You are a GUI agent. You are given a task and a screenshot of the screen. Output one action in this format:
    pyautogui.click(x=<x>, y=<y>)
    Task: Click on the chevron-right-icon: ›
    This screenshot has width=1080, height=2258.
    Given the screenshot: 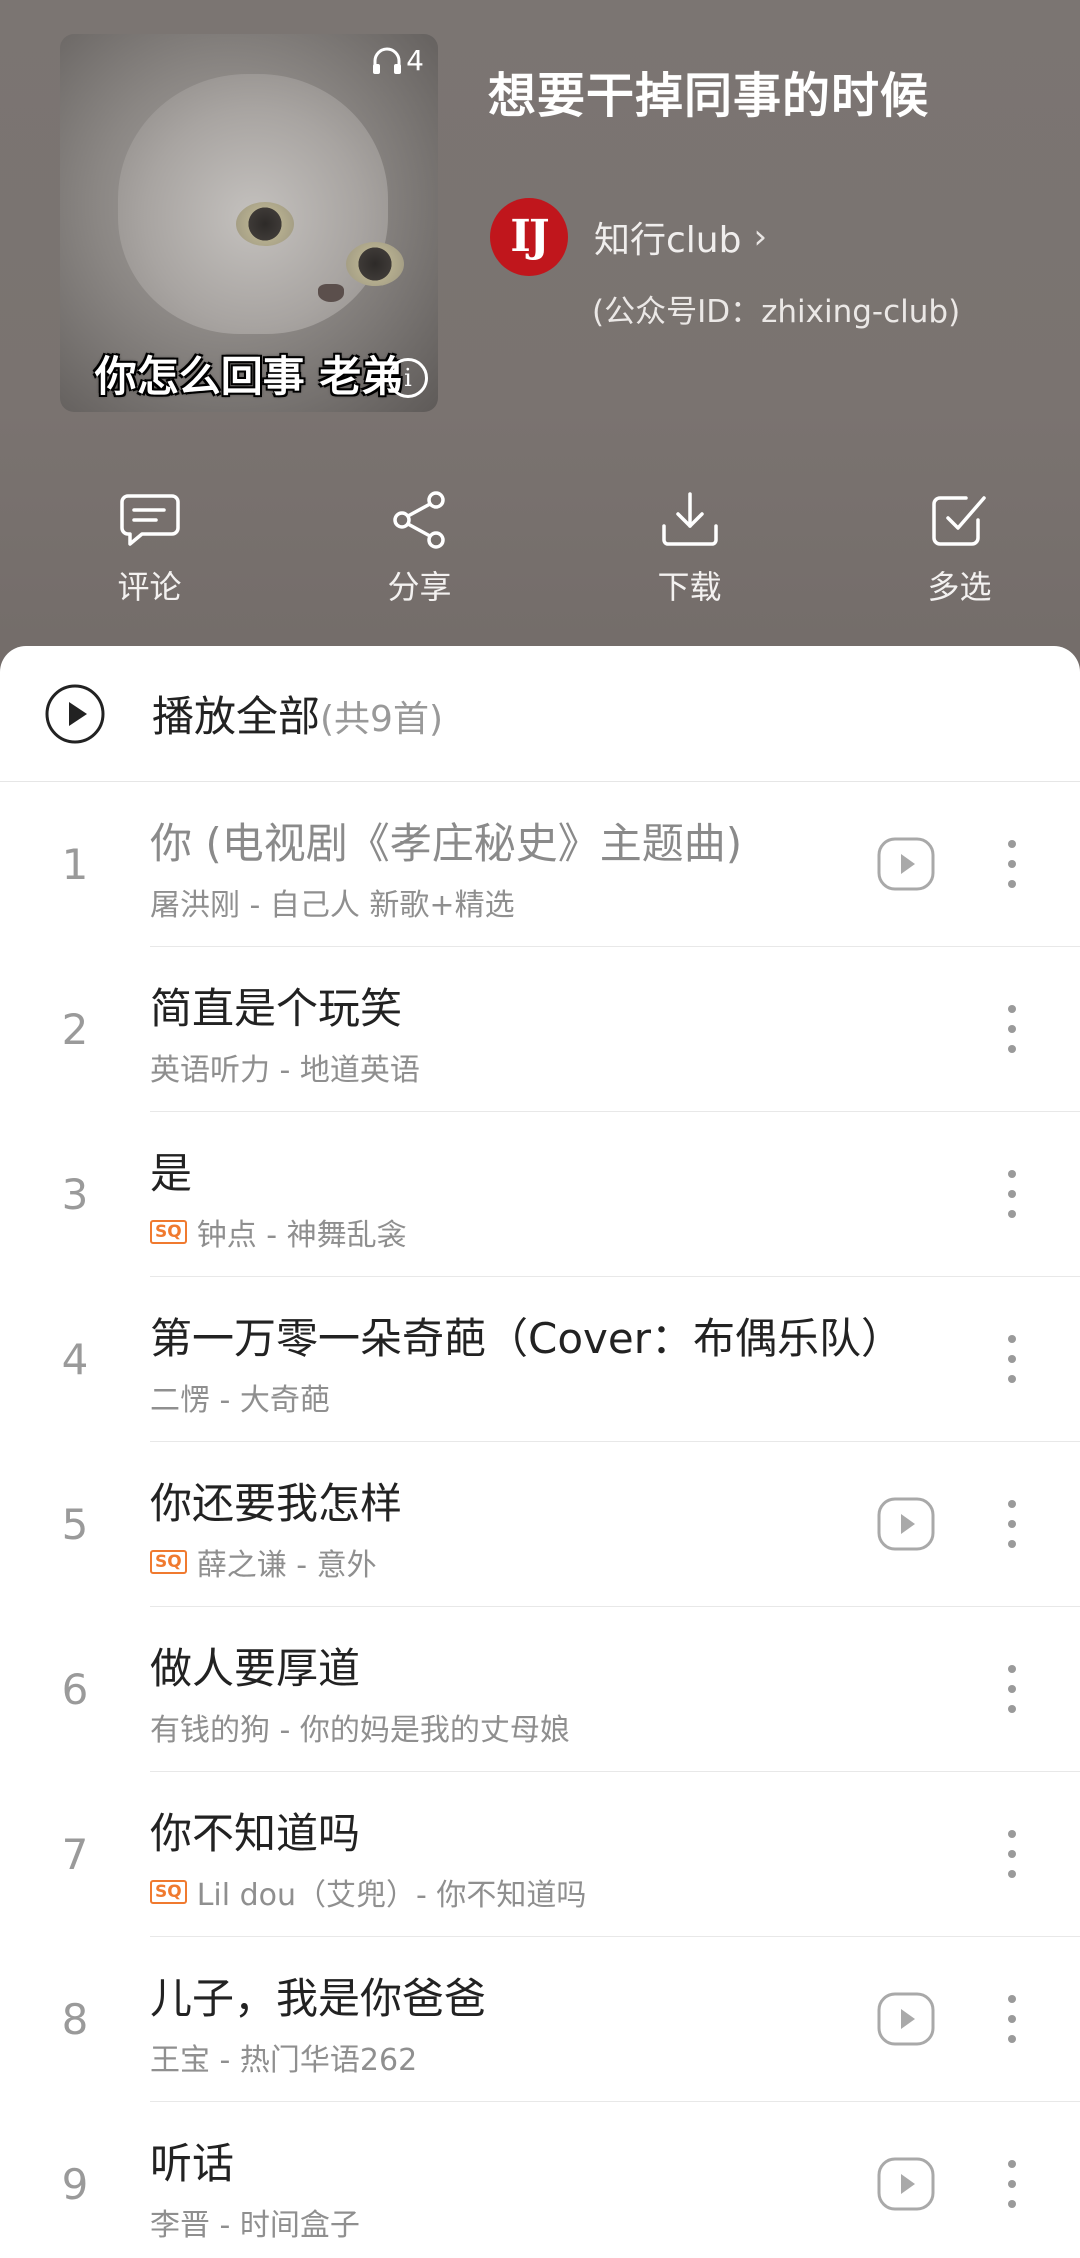 What is the action you would take?
    pyautogui.click(x=760, y=237)
    